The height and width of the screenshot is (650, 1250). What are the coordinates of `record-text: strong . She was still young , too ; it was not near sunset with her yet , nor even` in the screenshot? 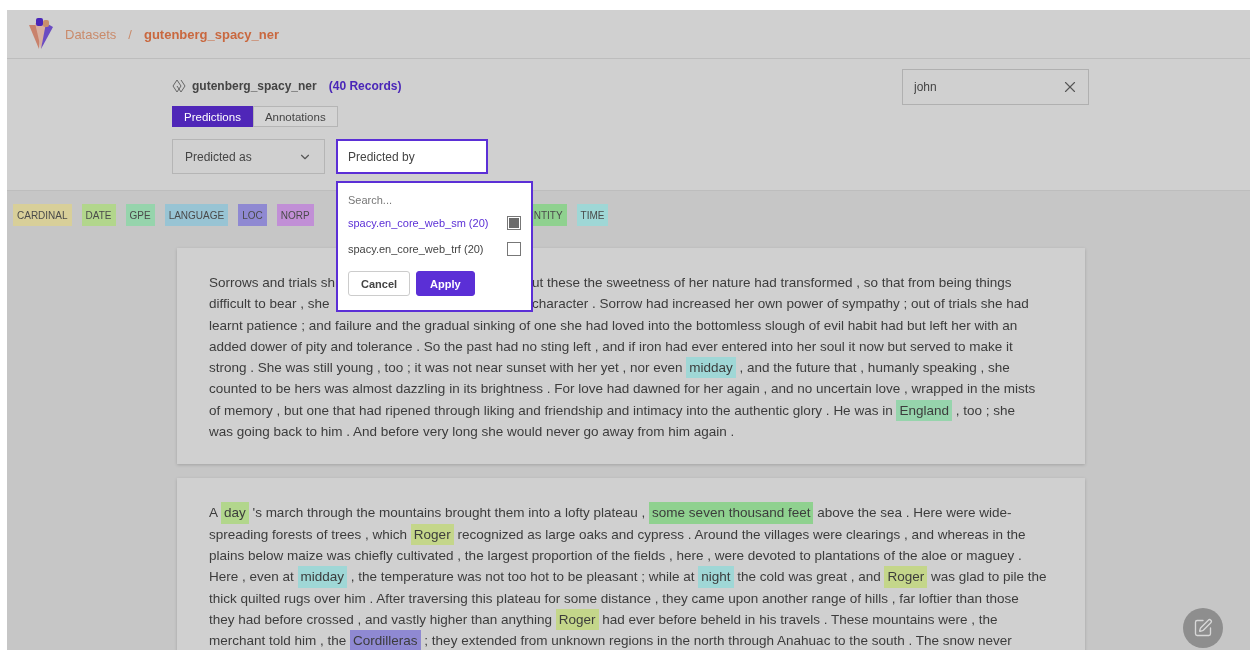 It's located at (446, 368).